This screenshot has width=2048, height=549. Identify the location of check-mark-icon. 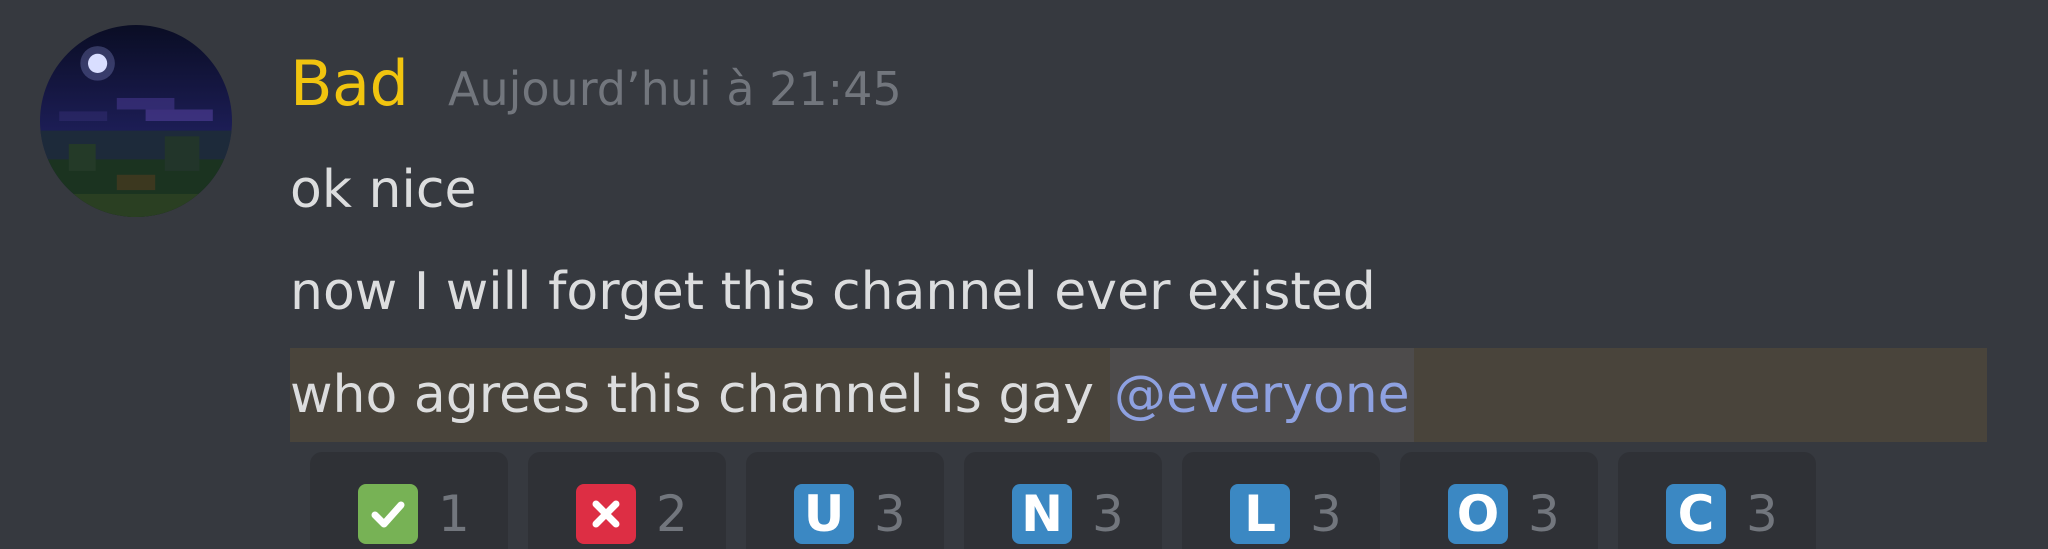
(388, 514).